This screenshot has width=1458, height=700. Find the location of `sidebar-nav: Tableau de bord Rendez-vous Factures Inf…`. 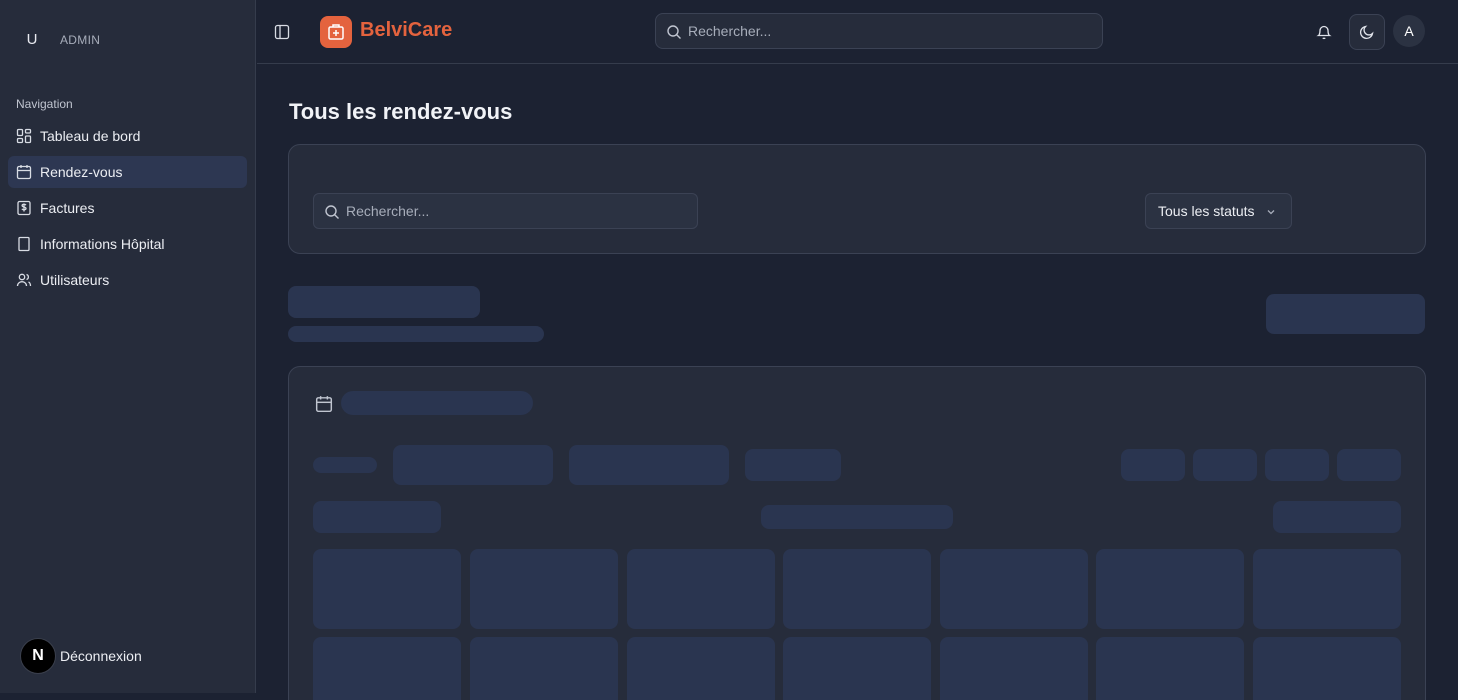

sidebar-nav: Tableau de bord Rendez-vous Factures Inf… is located at coordinates (127, 210).